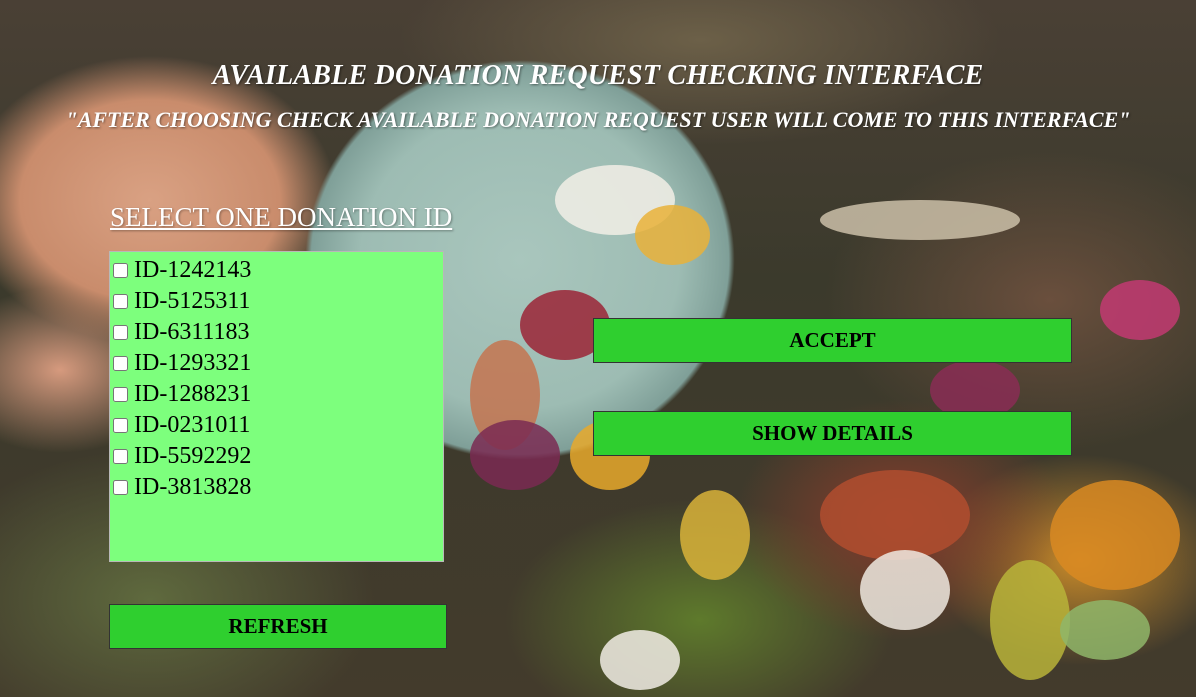 The width and height of the screenshot is (1196, 697). Describe the element at coordinates (832, 433) in the screenshot. I see `show-details-button: SHOW DETAILS` at that location.